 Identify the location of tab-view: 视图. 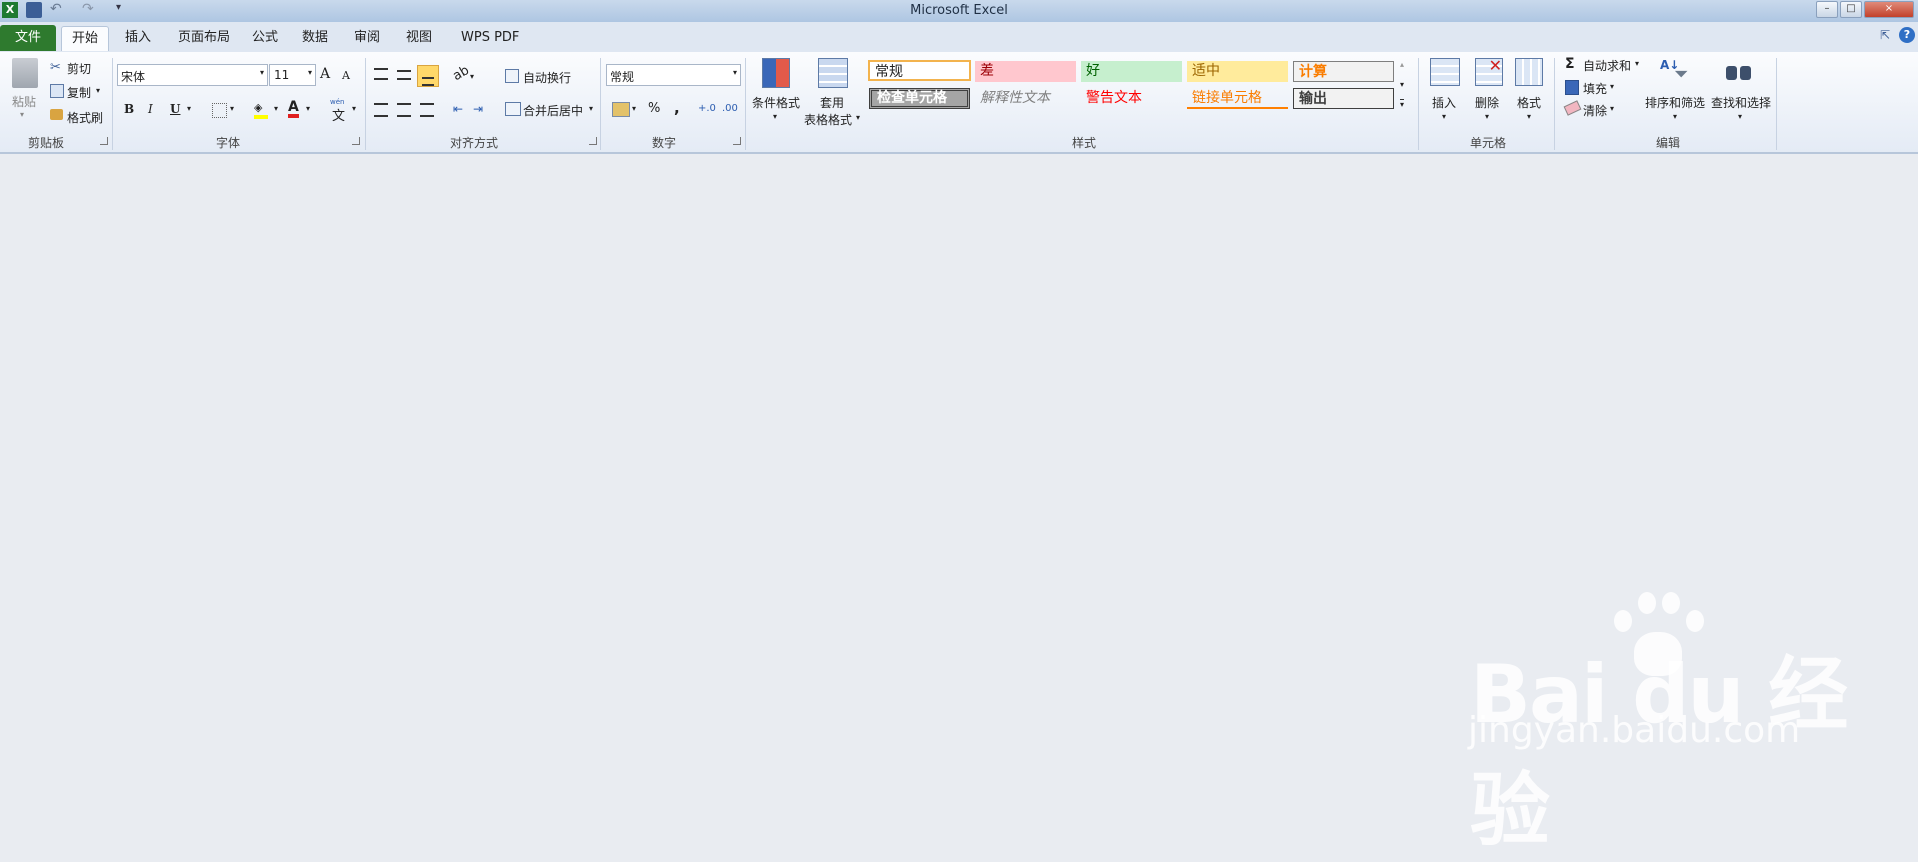
(419, 38).